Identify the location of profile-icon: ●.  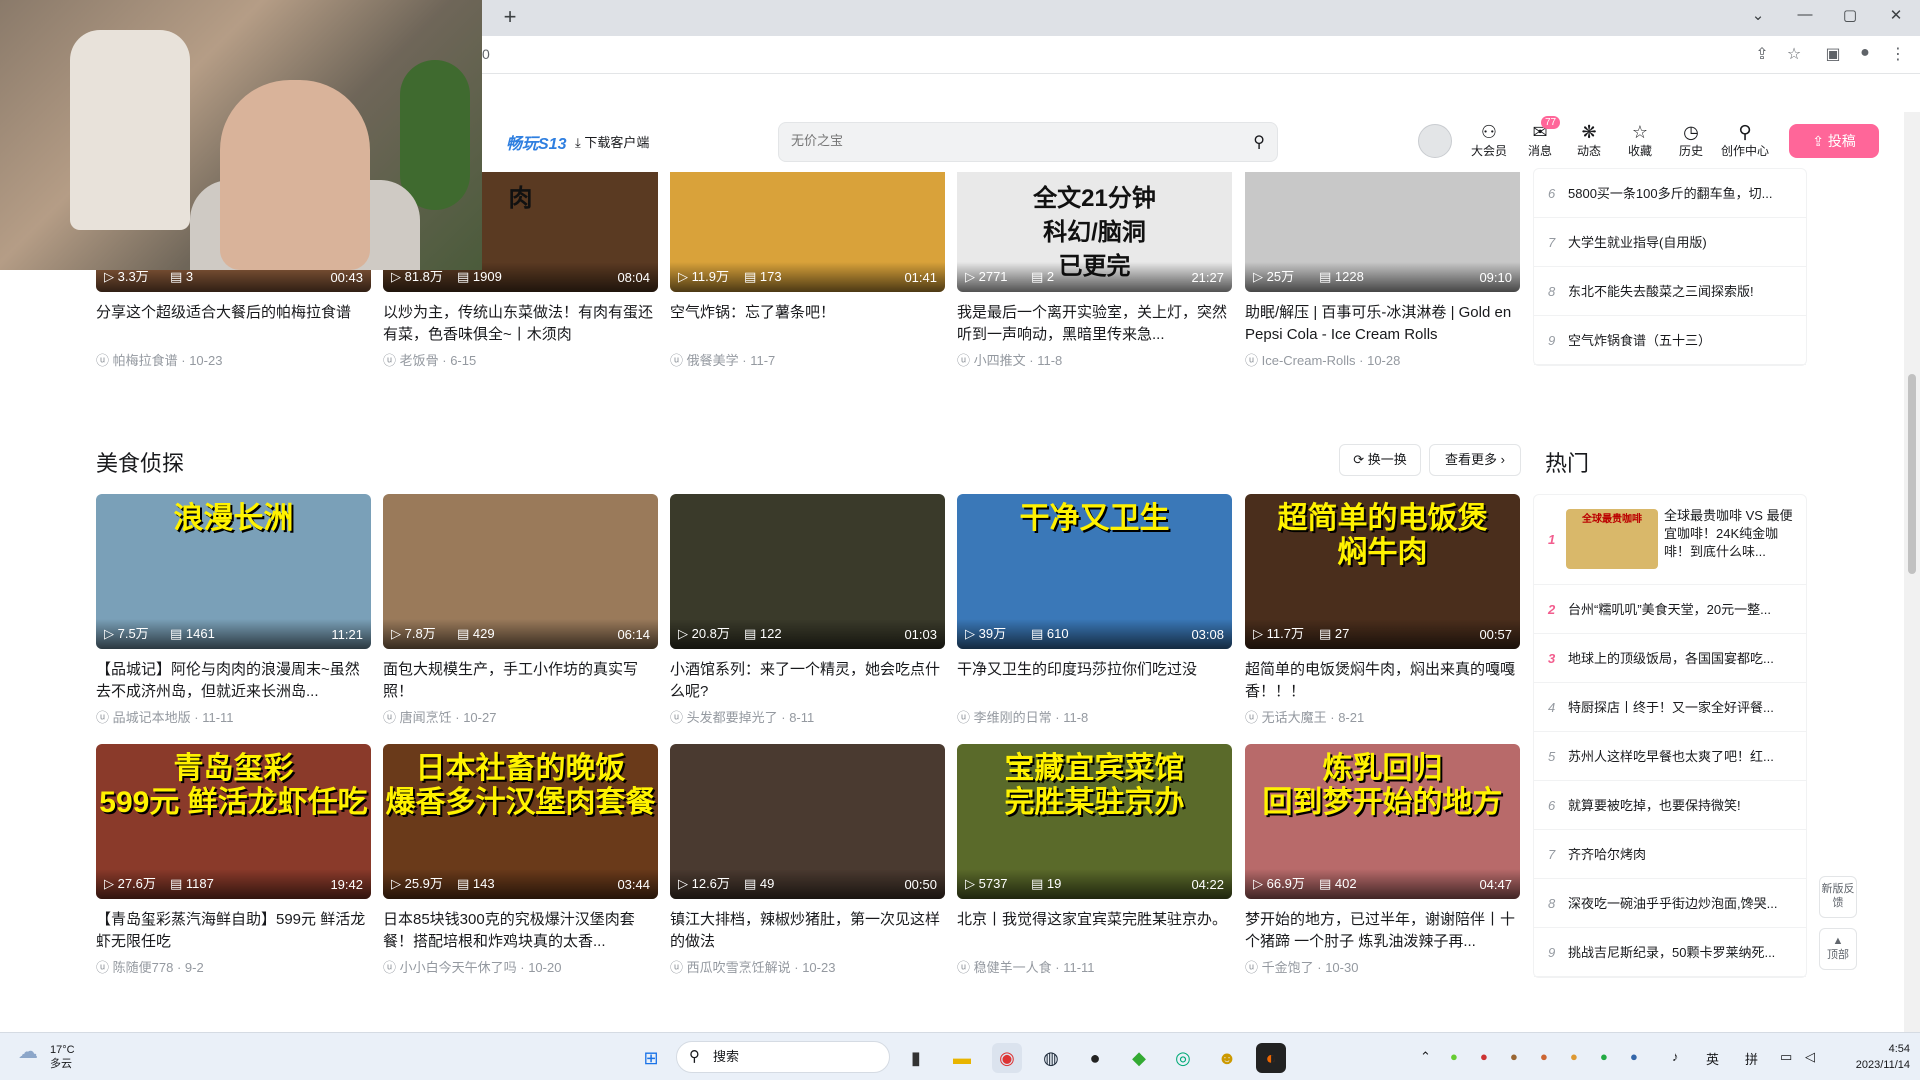
(1865, 53).